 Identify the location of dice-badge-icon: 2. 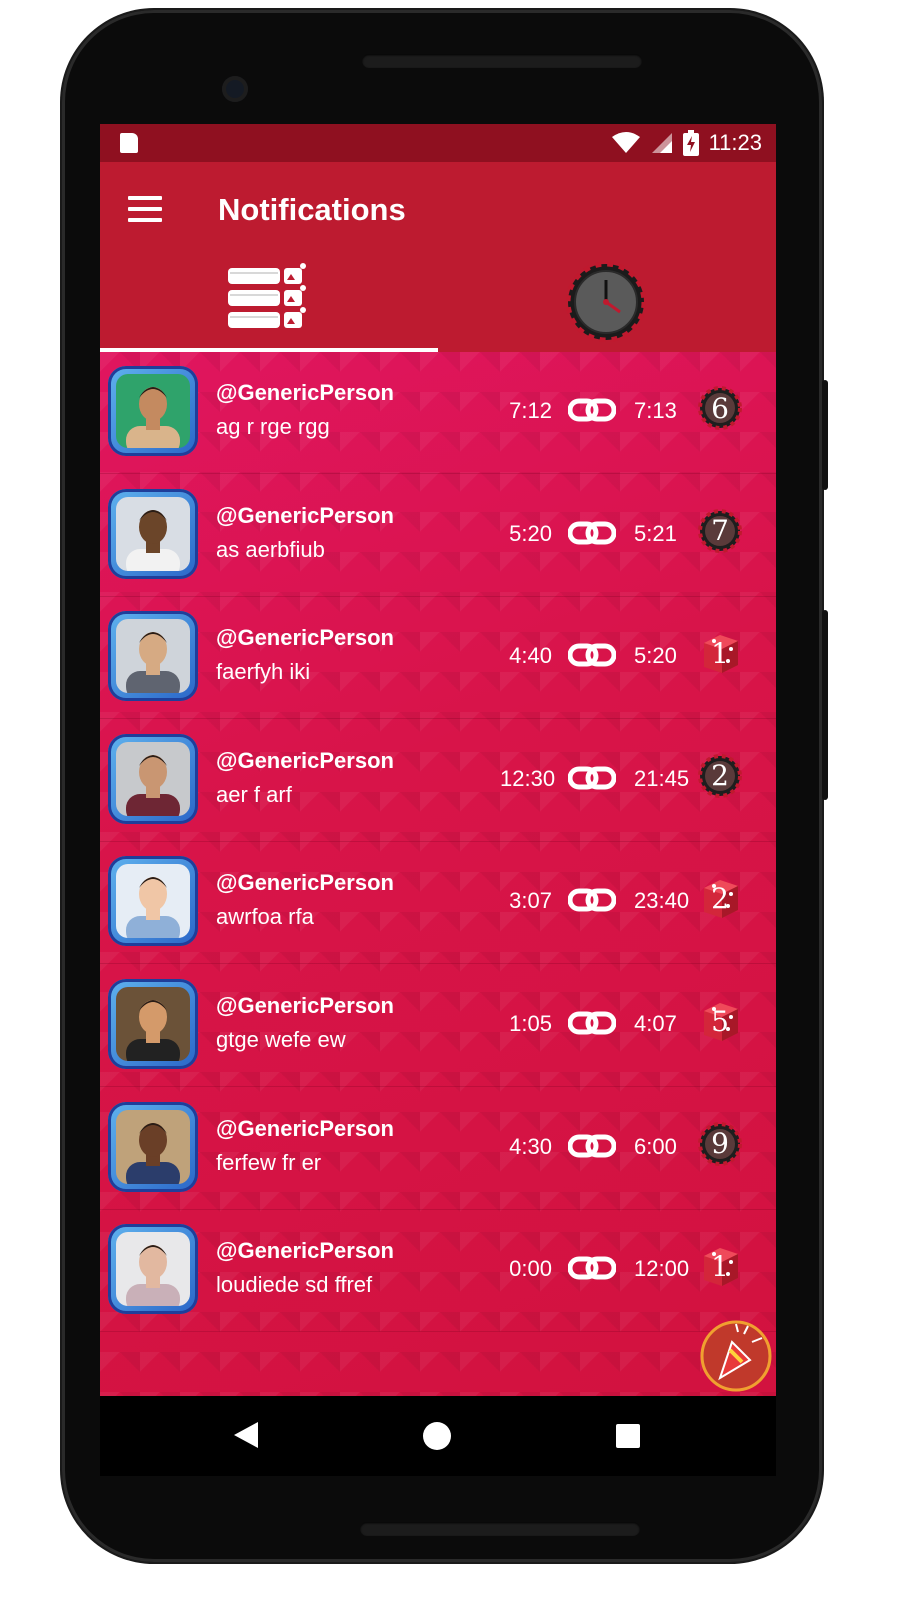
(720, 898).